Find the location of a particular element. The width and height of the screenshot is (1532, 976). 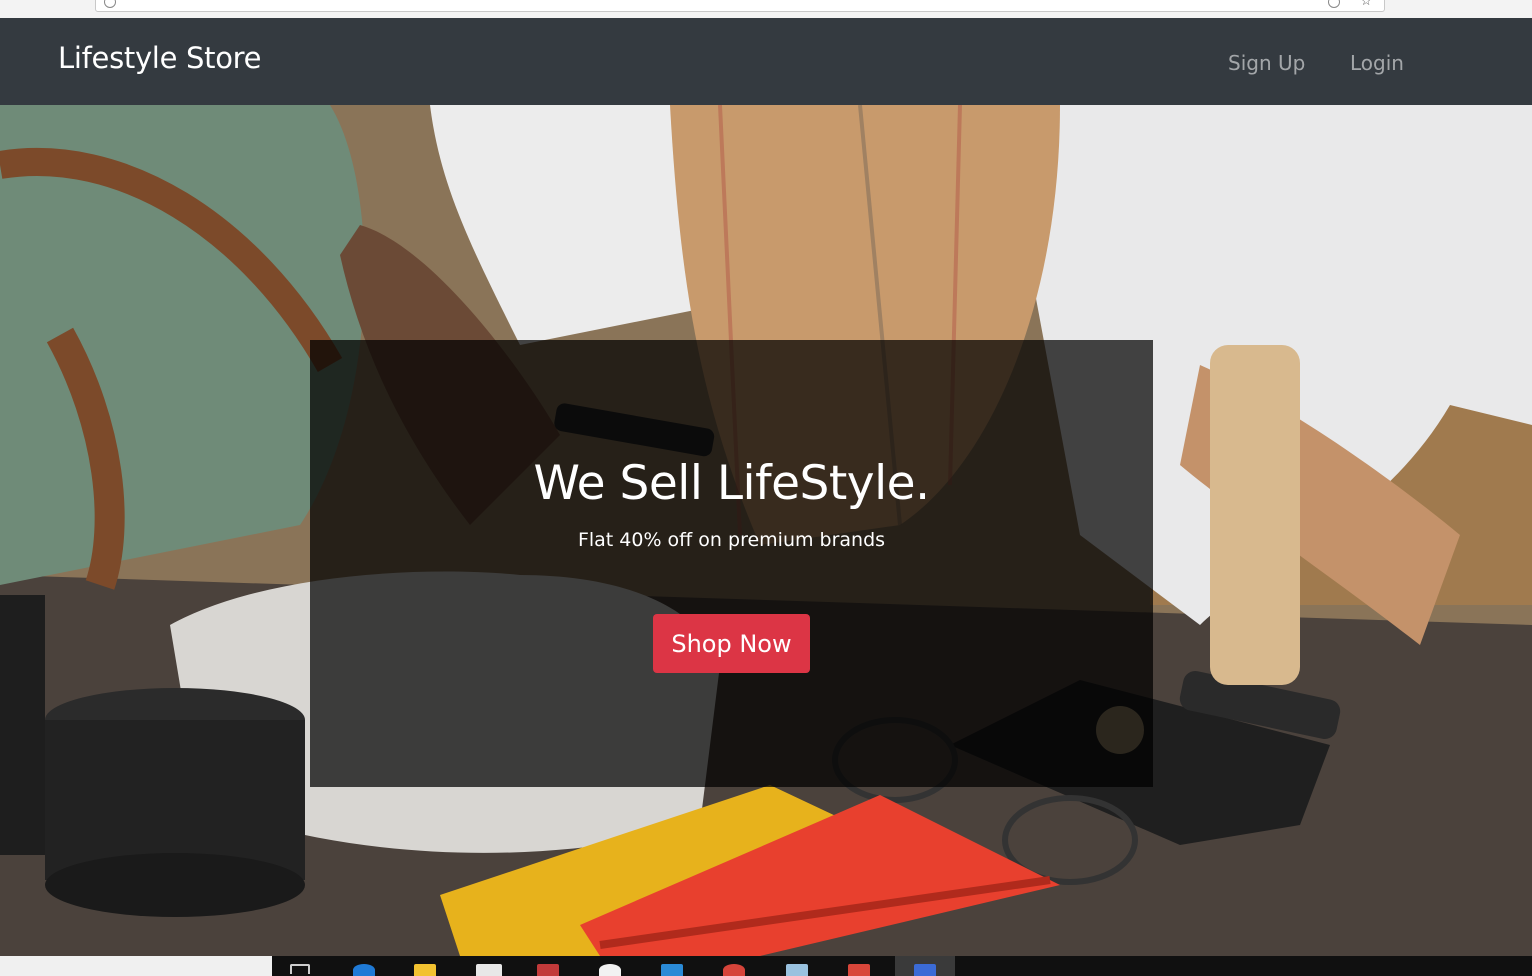

hero-subheadline: Flat 40% off on premium brands is located at coordinates (731, 540).